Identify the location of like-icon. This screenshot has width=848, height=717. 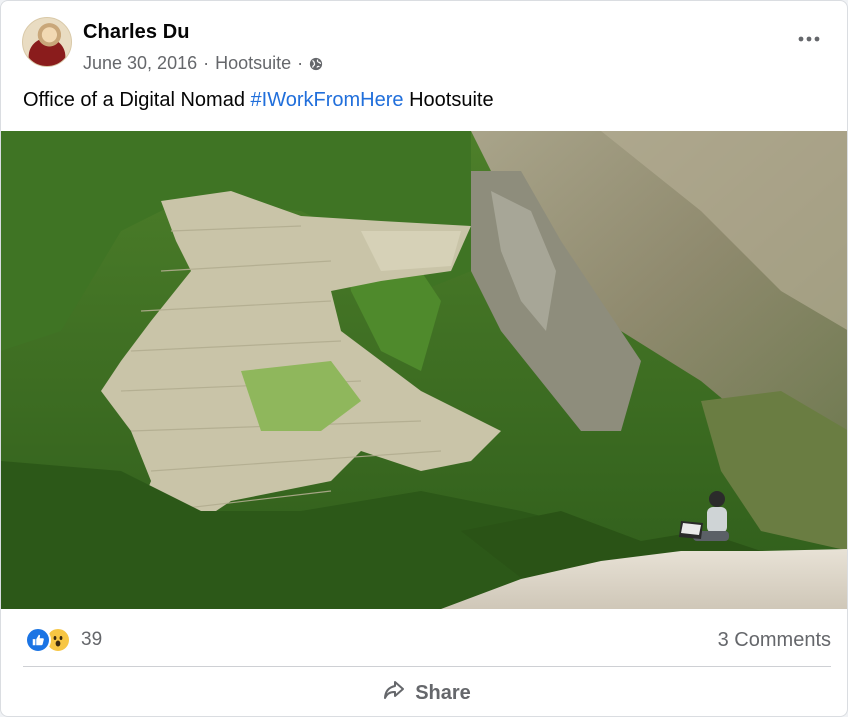
(38, 640).